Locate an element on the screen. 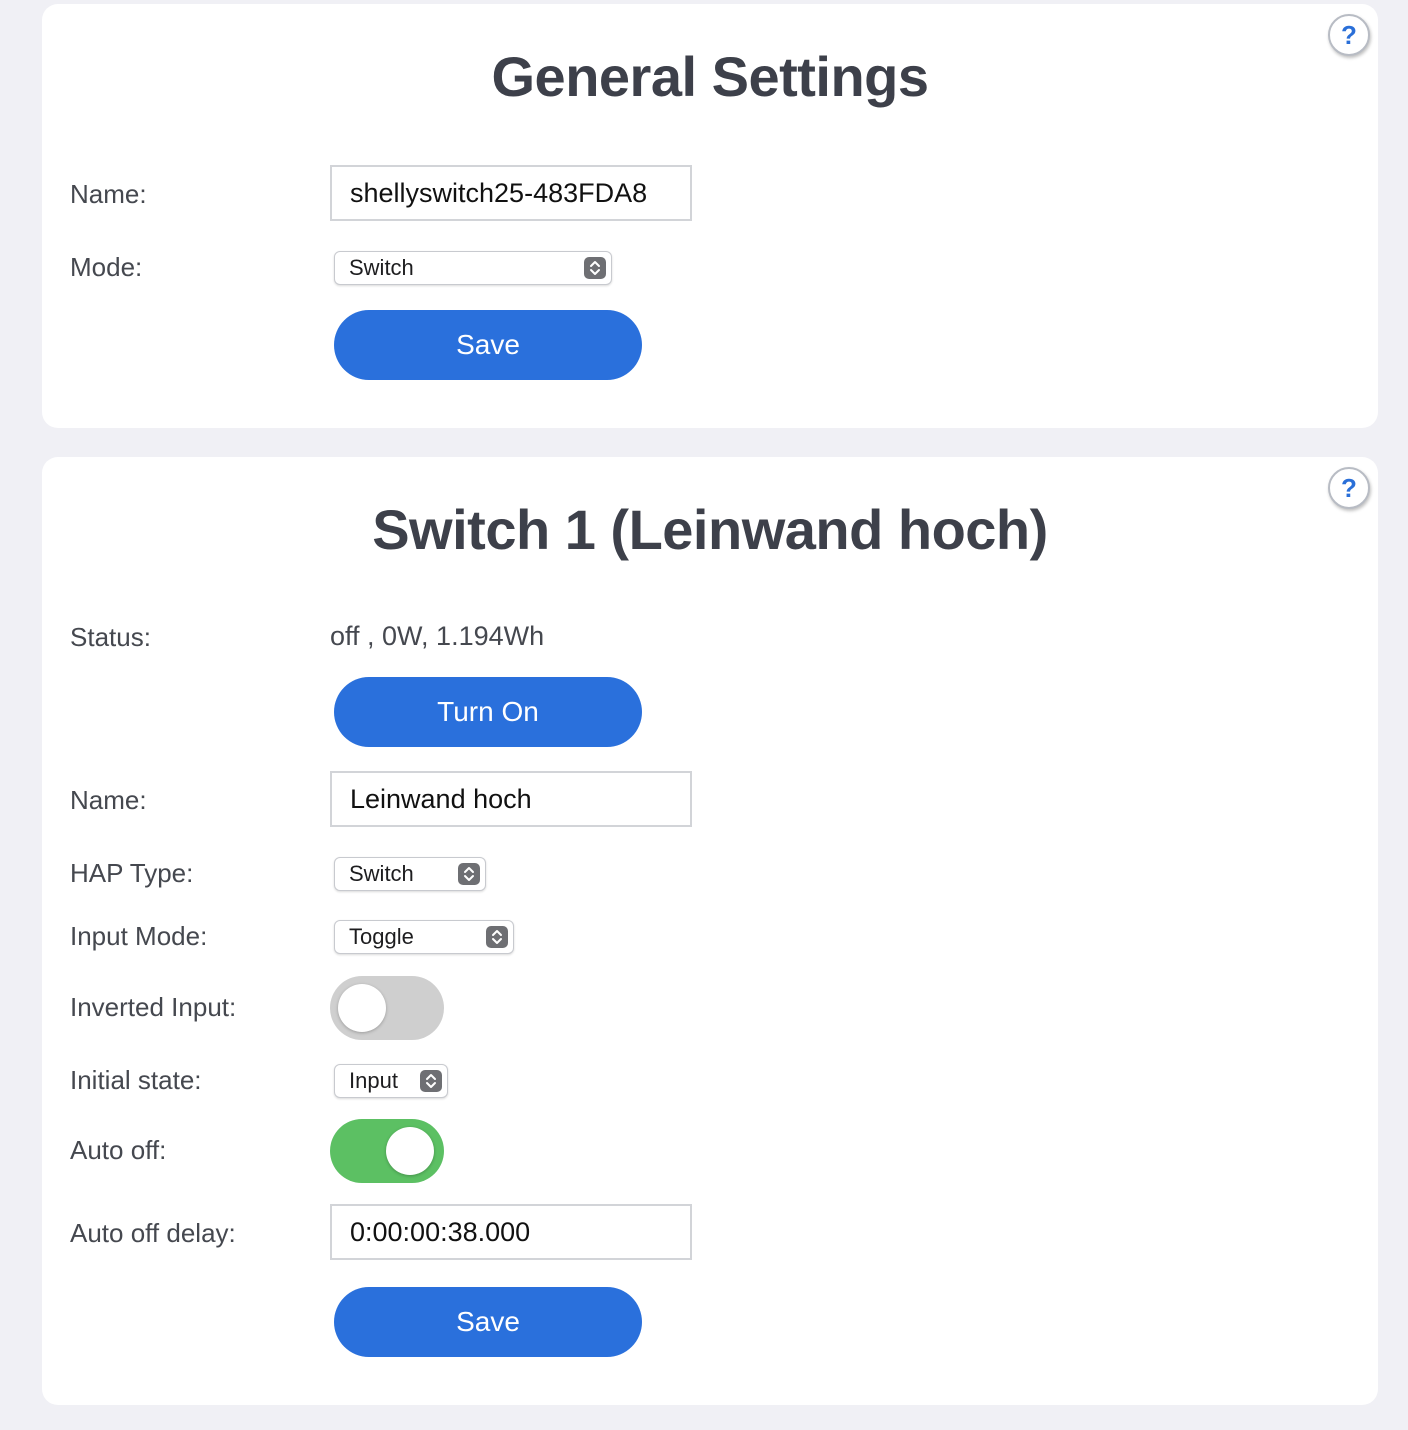 The width and height of the screenshot is (1408, 1430). auto-off-toggle is located at coordinates (387, 1151).